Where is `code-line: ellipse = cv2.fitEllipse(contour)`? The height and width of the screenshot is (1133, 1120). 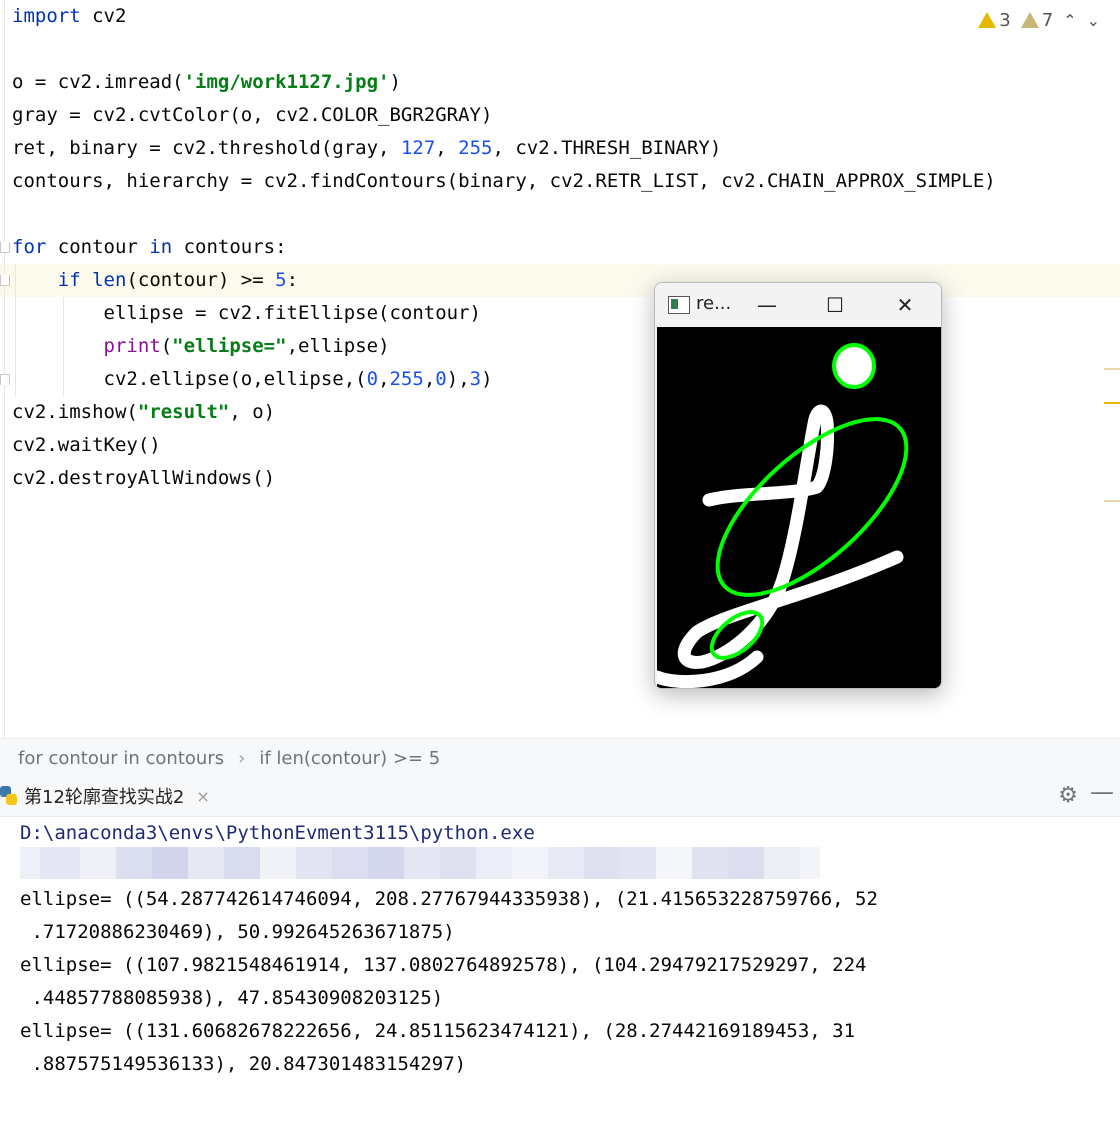 code-line: ellipse = cv2.fitEllipse(contour) is located at coordinates (247, 313).